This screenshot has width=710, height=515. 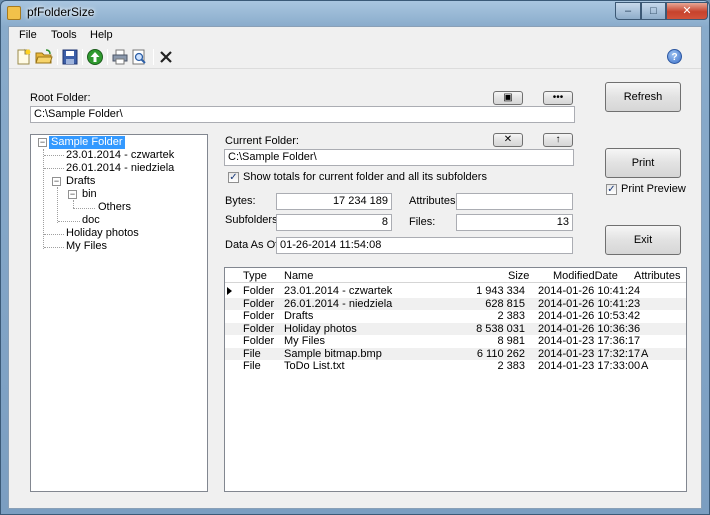 I want to click on root-pick-button: ▣, so click(x=508, y=98).